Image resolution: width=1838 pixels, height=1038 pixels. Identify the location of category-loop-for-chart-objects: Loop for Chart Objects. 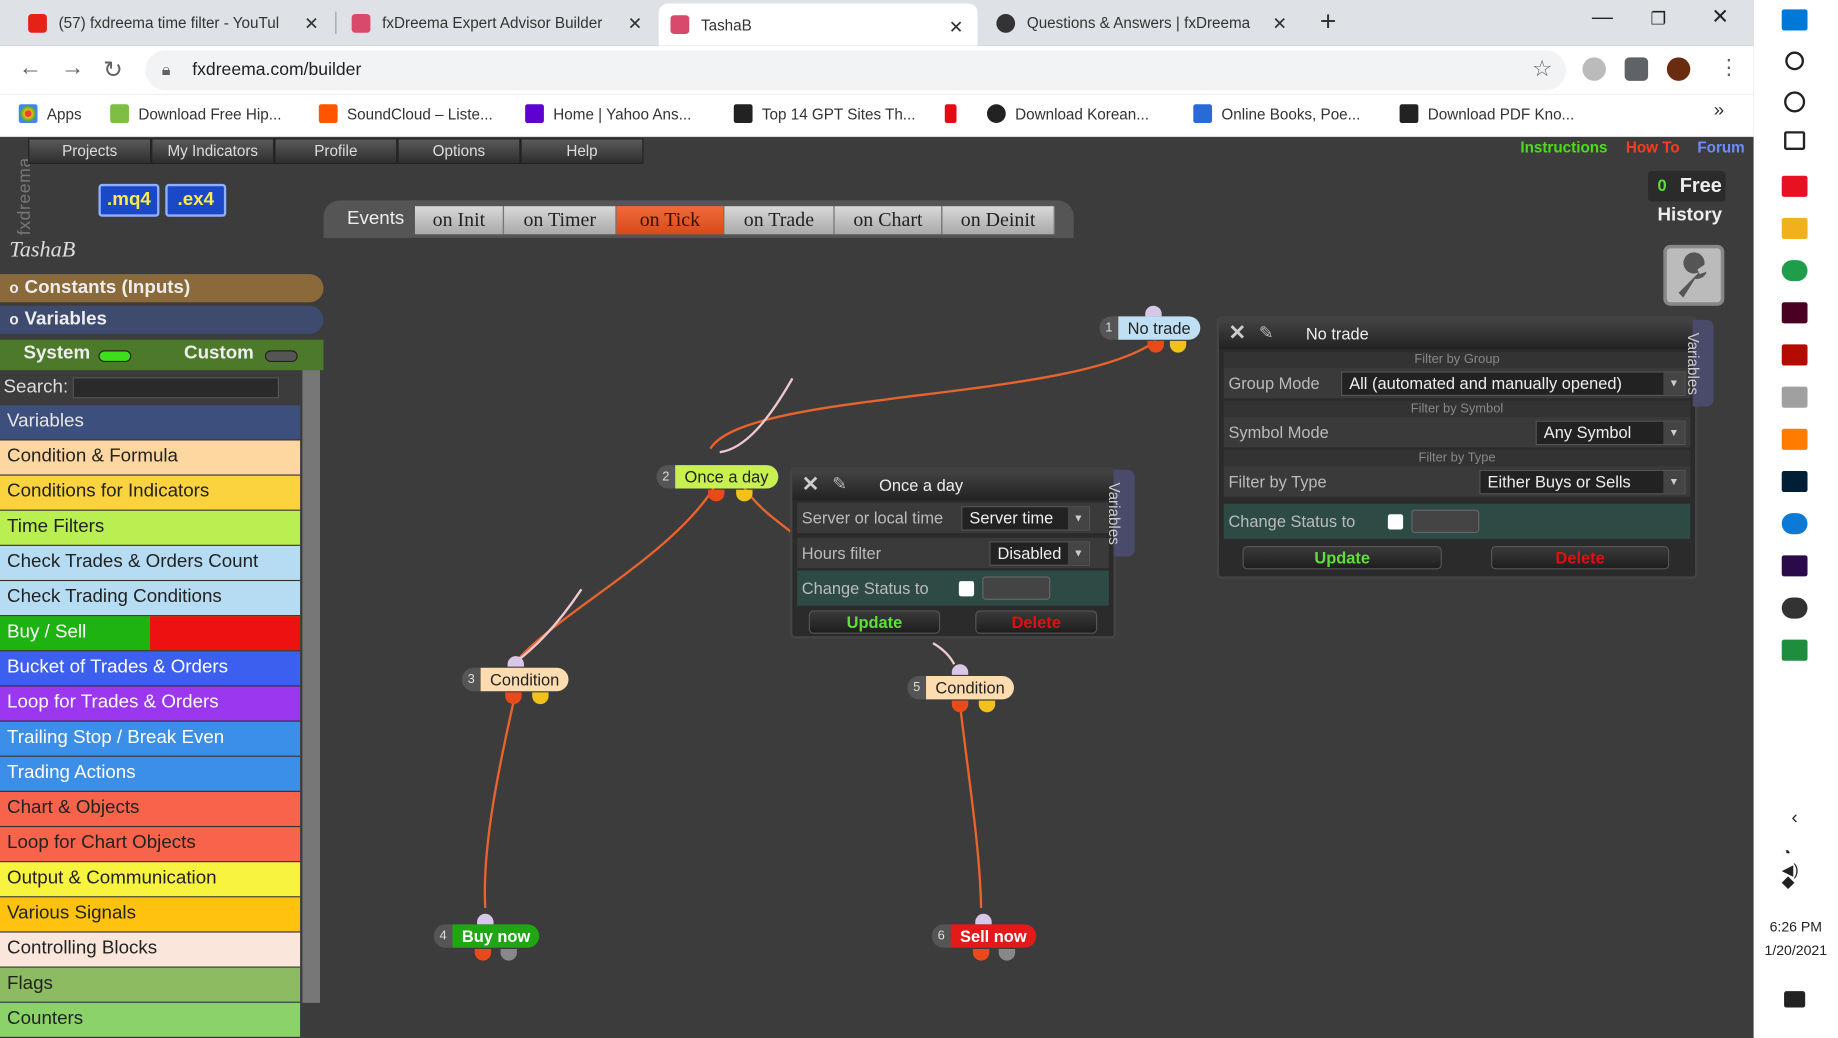
(150, 845).